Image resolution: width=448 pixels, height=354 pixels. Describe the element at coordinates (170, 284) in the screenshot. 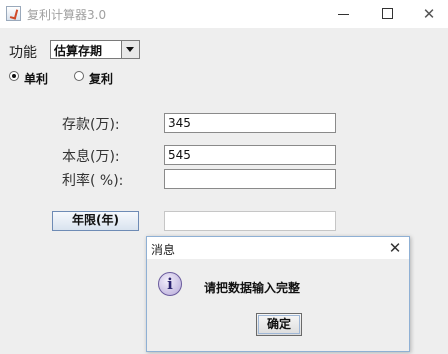

I see `info-icon: i` at that location.